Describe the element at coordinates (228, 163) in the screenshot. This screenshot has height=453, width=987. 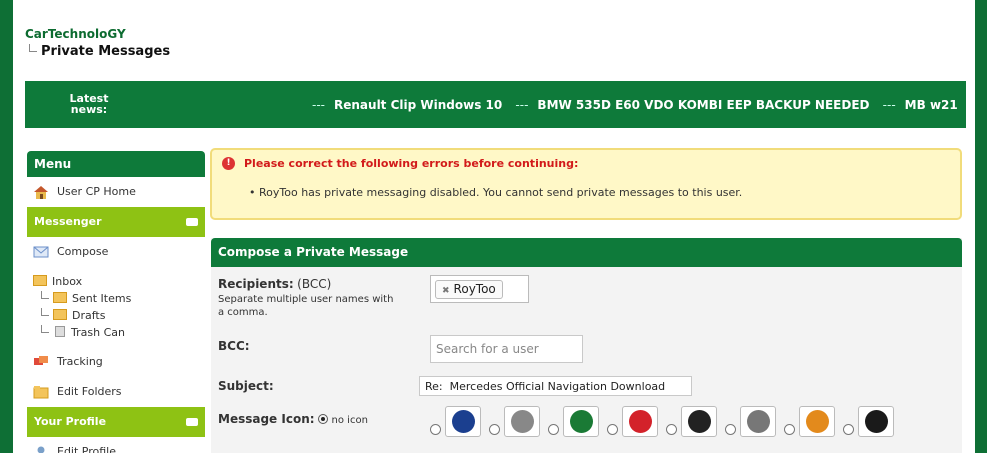
I see `alert-icon: !` at that location.